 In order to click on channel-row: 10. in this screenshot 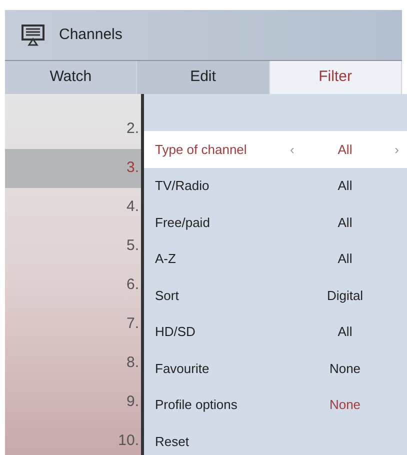, I will do `click(73, 438)`.